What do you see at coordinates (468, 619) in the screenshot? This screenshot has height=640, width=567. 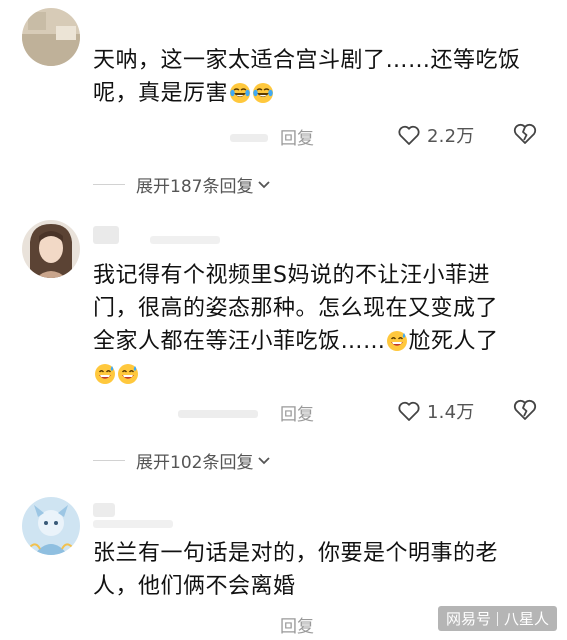 I see `watermark-brand: 网易号` at bounding box center [468, 619].